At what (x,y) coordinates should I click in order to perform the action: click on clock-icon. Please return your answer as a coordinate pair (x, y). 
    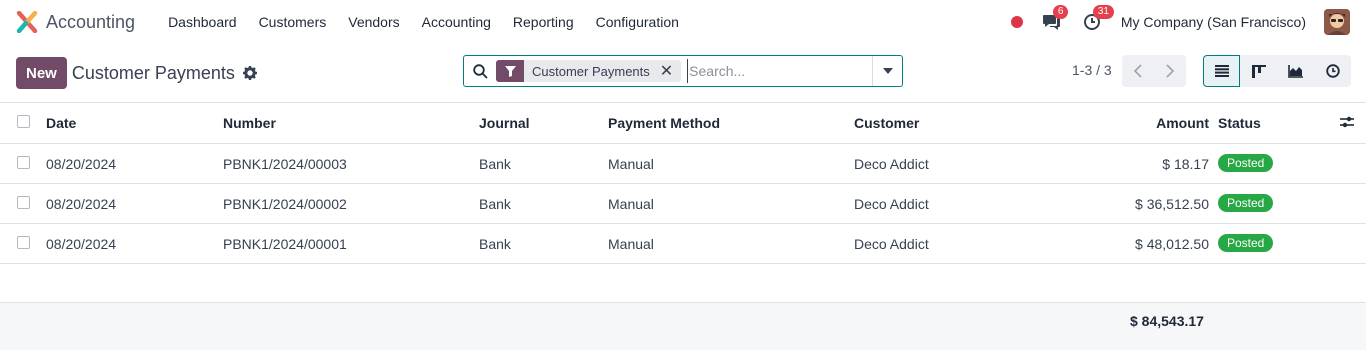
    Looking at the image, I should click on (1332, 71).